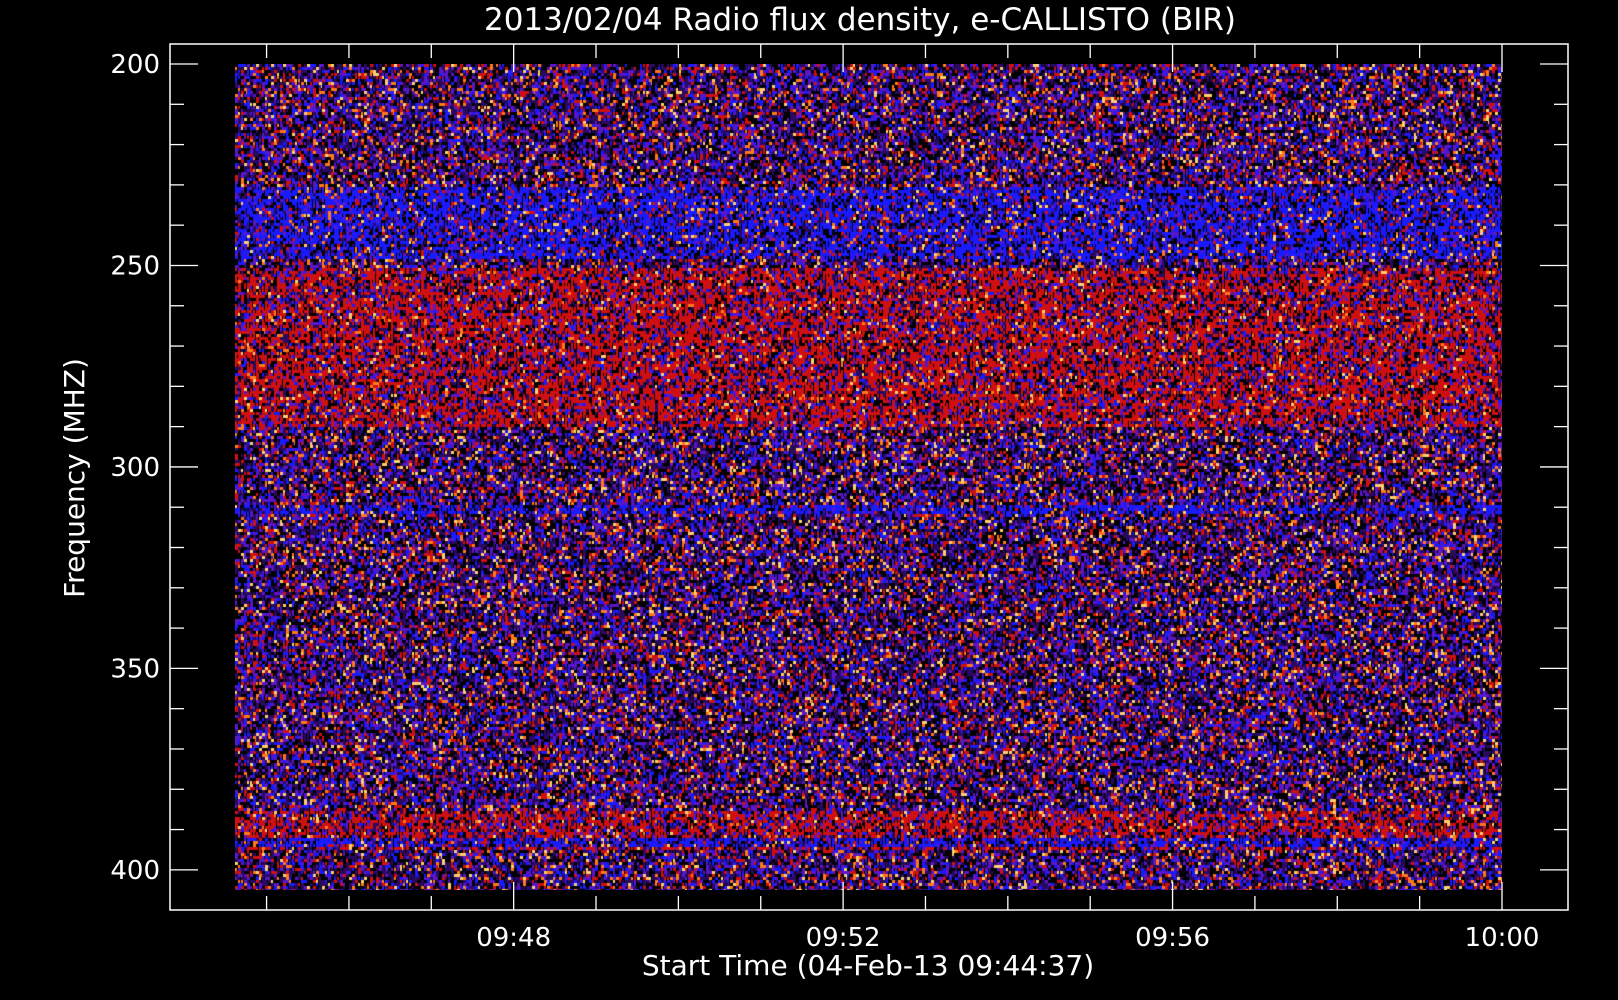  I want to click on y-axis-label: Frequency (MHZ), so click(74, 478).